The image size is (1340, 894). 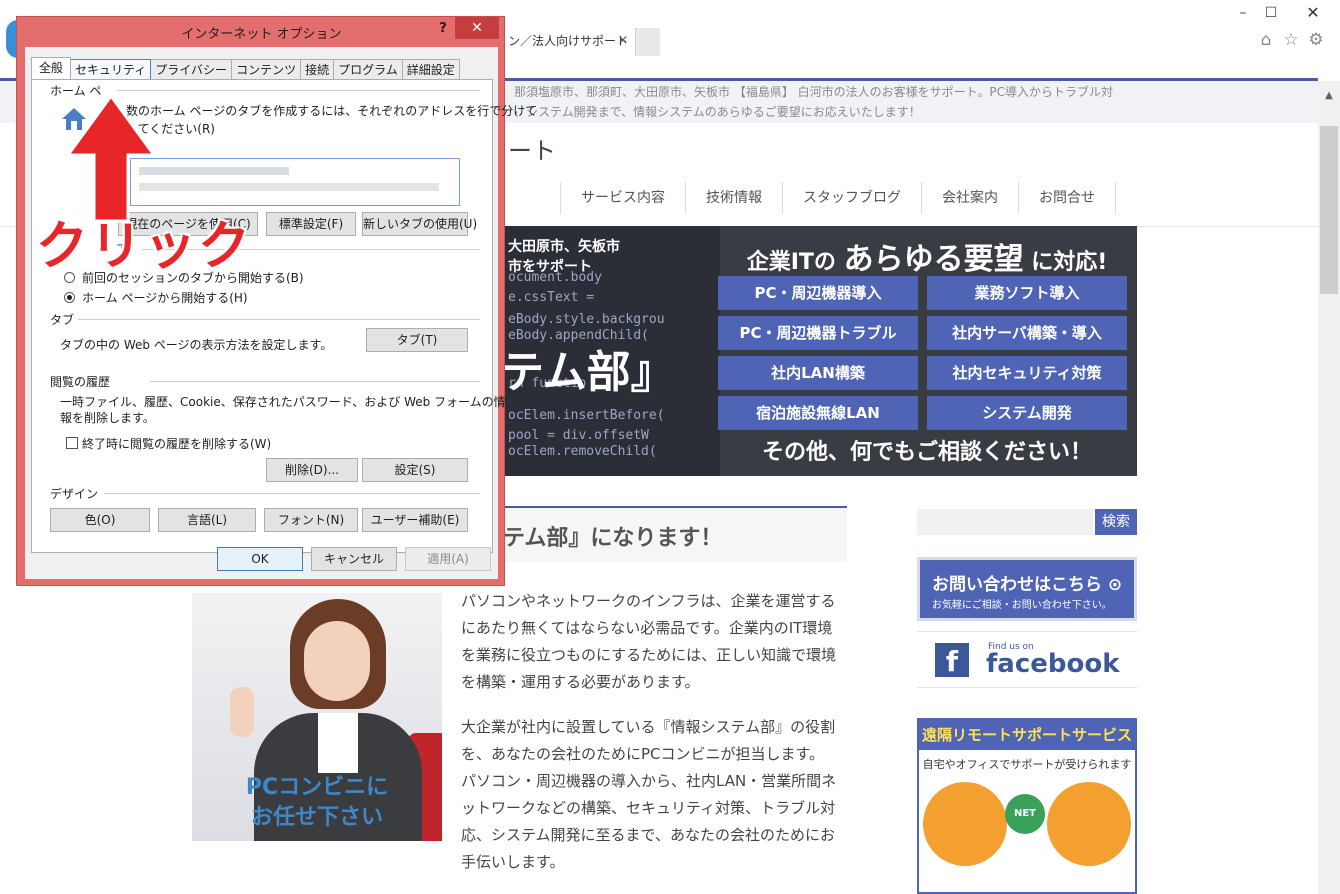 What do you see at coordinates (532, 148) in the screenshot?
I see `site-title: ート` at bounding box center [532, 148].